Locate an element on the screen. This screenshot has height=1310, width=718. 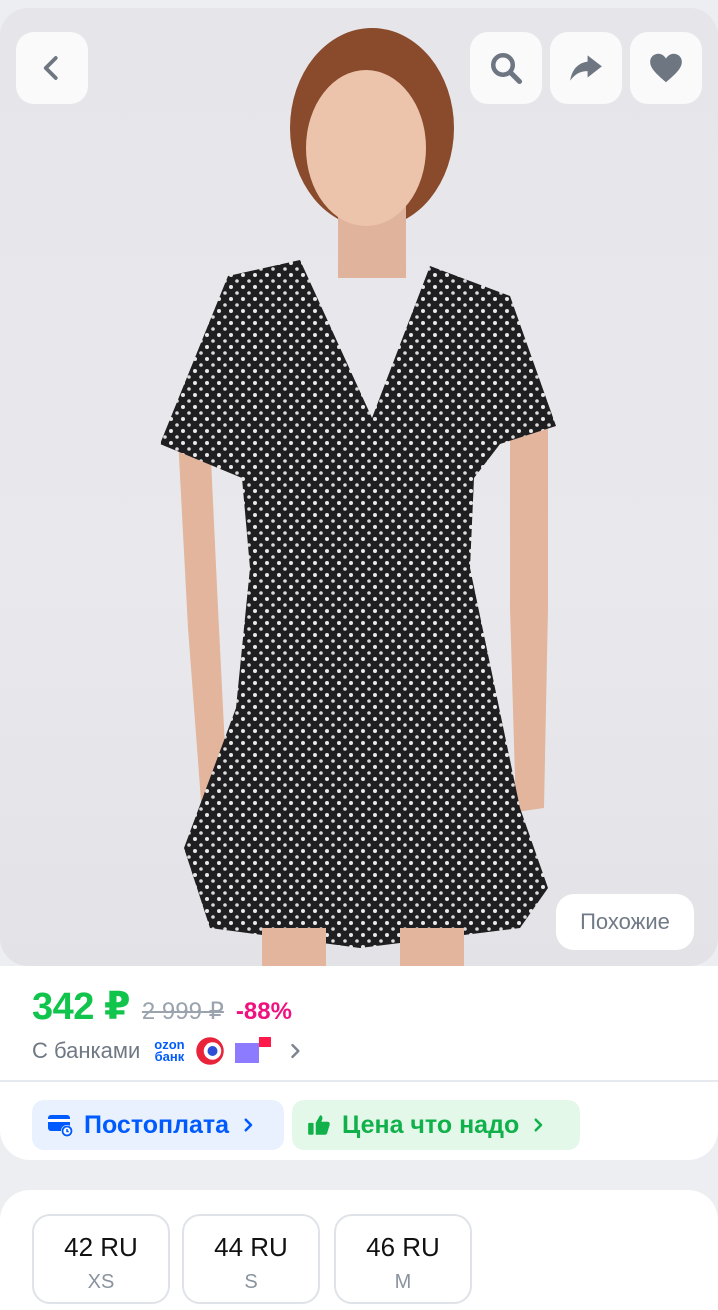
search-icon is located at coordinates (507, 69).